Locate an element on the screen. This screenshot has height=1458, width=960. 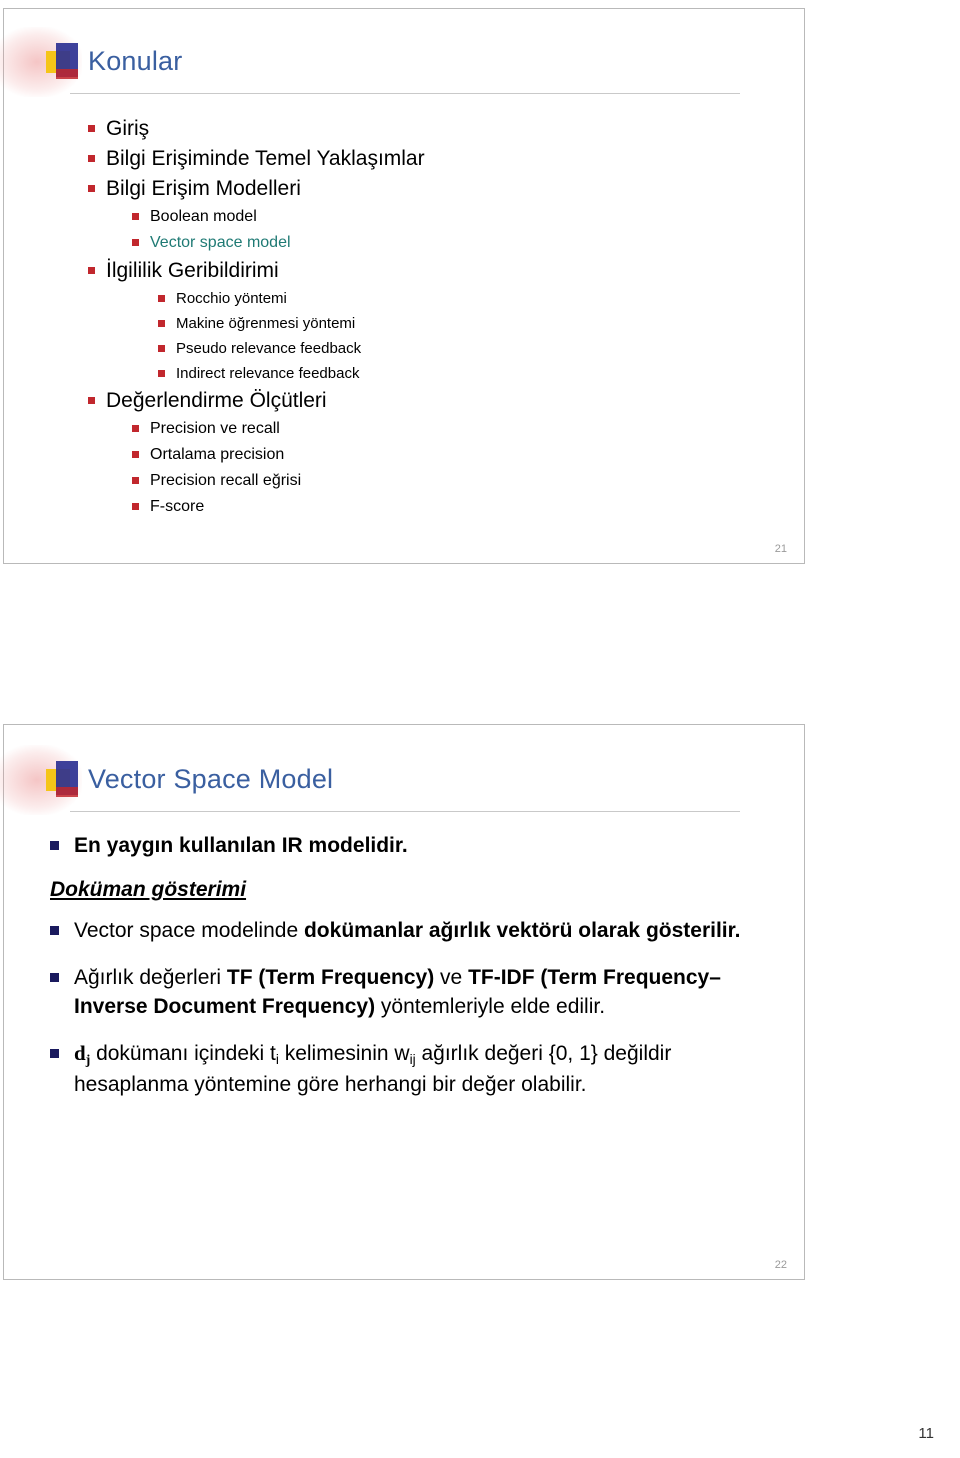
vsm-bullet-4-part2: kelimesinin w is located at coordinates (344, 1053).